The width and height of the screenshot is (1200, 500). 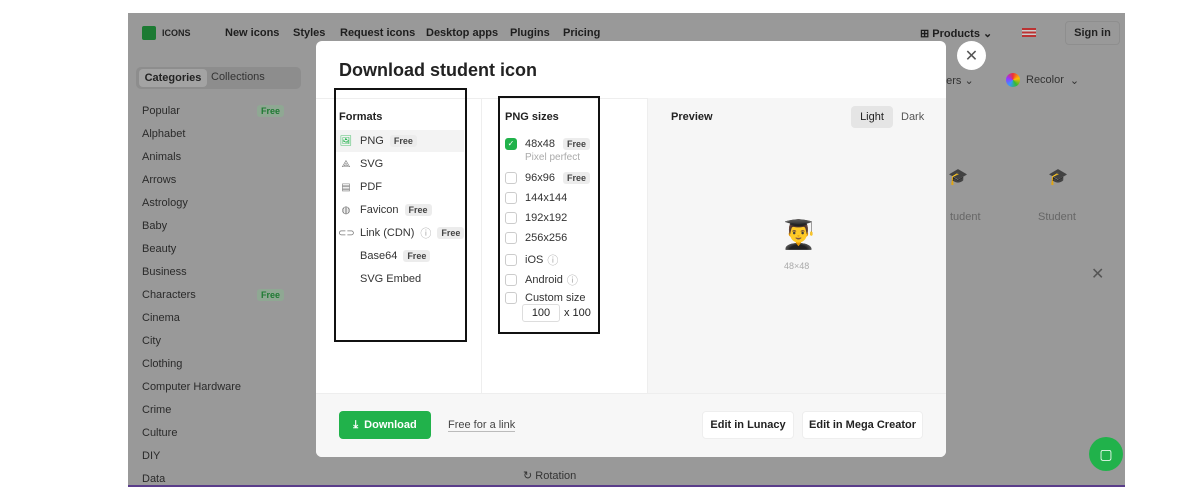 What do you see at coordinates (462, 33) in the screenshot?
I see `nav-desktop-apps: Desktop apps` at bounding box center [462, 33].